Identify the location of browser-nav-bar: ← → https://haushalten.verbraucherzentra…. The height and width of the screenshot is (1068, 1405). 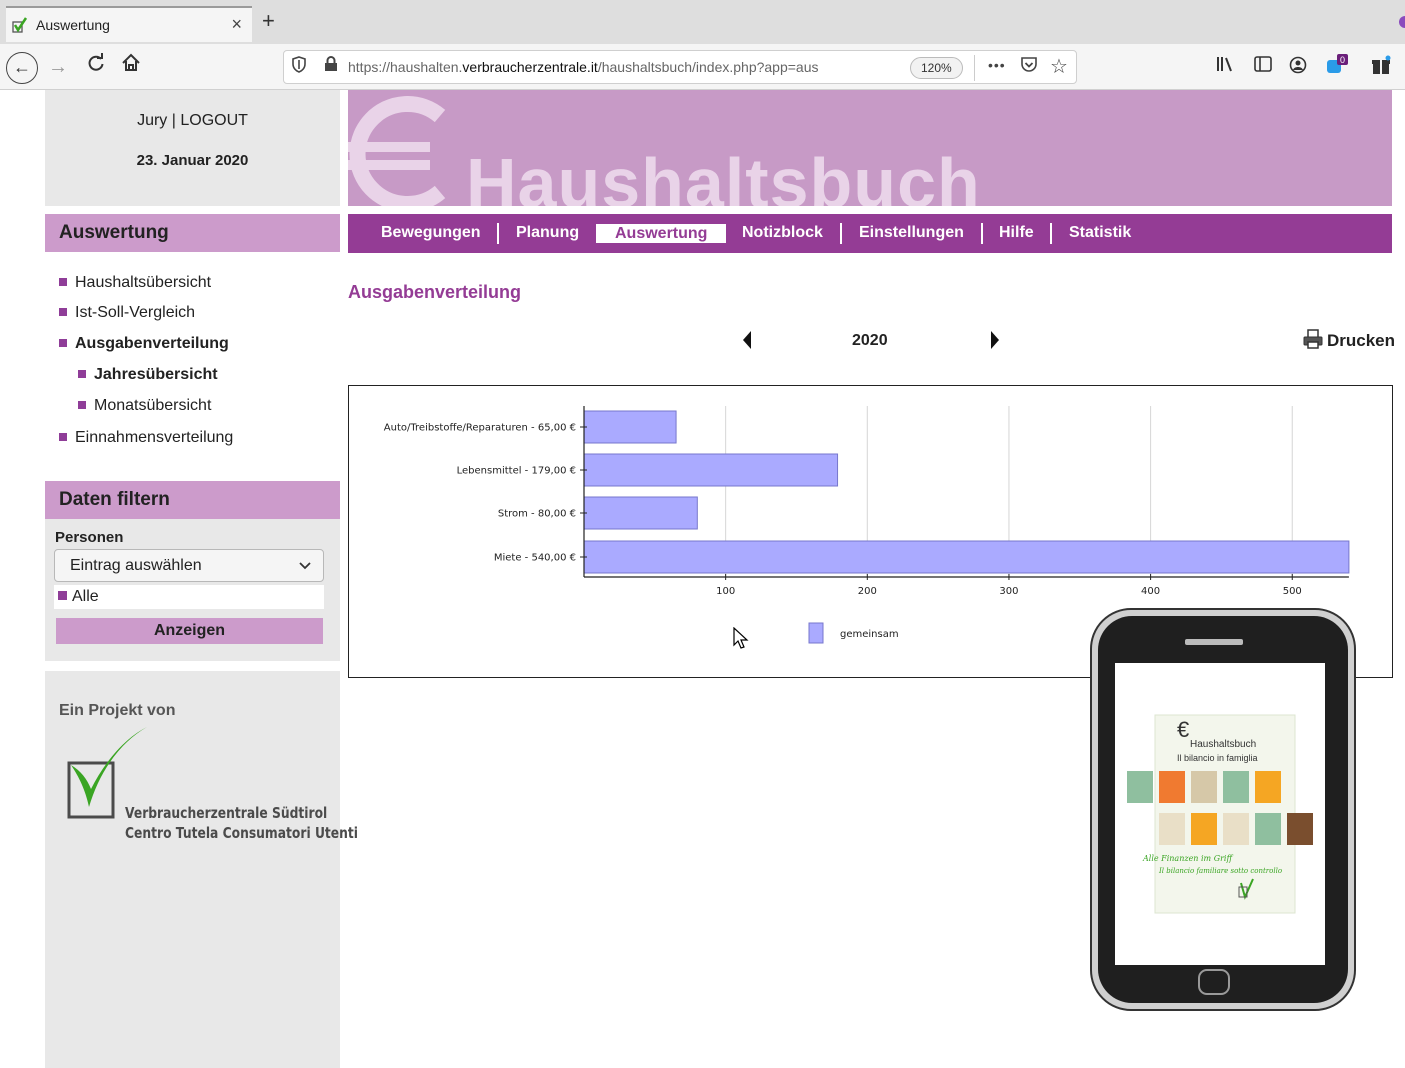
(702, 67).